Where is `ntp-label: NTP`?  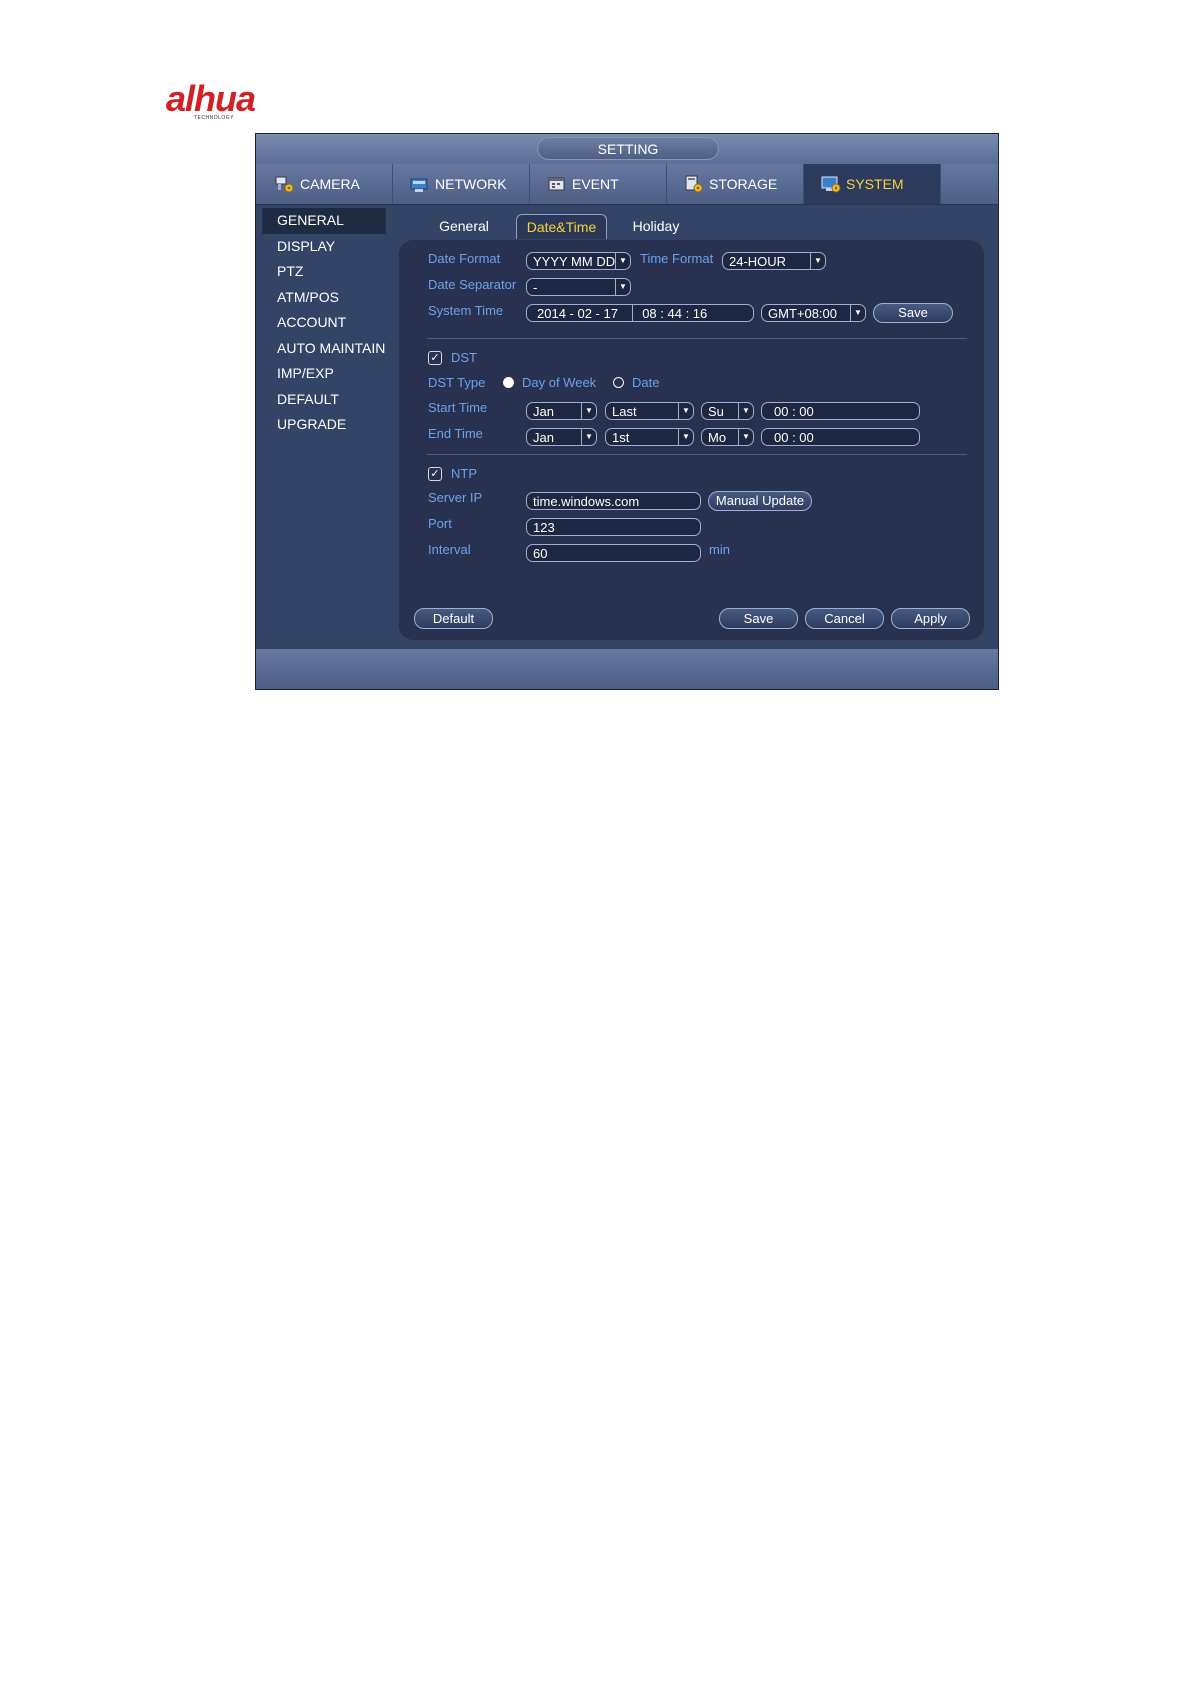 ntp-label: NTP is located at coordinates (464, 473).